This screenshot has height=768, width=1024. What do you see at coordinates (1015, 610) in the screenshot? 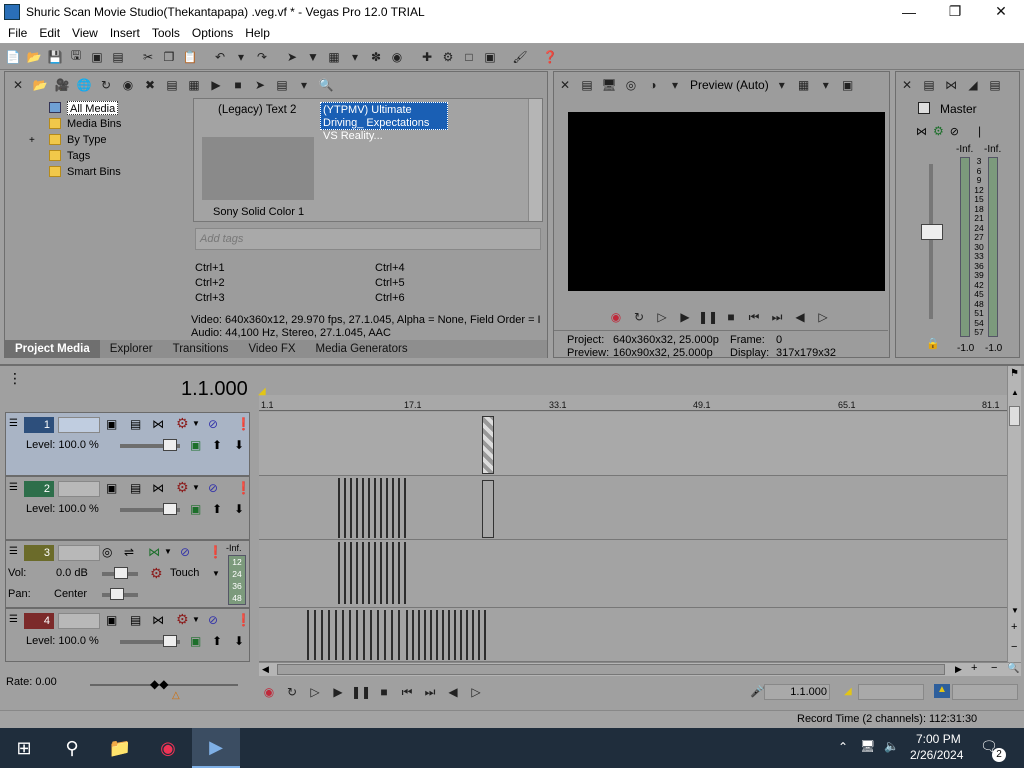
I see `scroll-down-icon: ▼` at bounding box center [1015, 610].